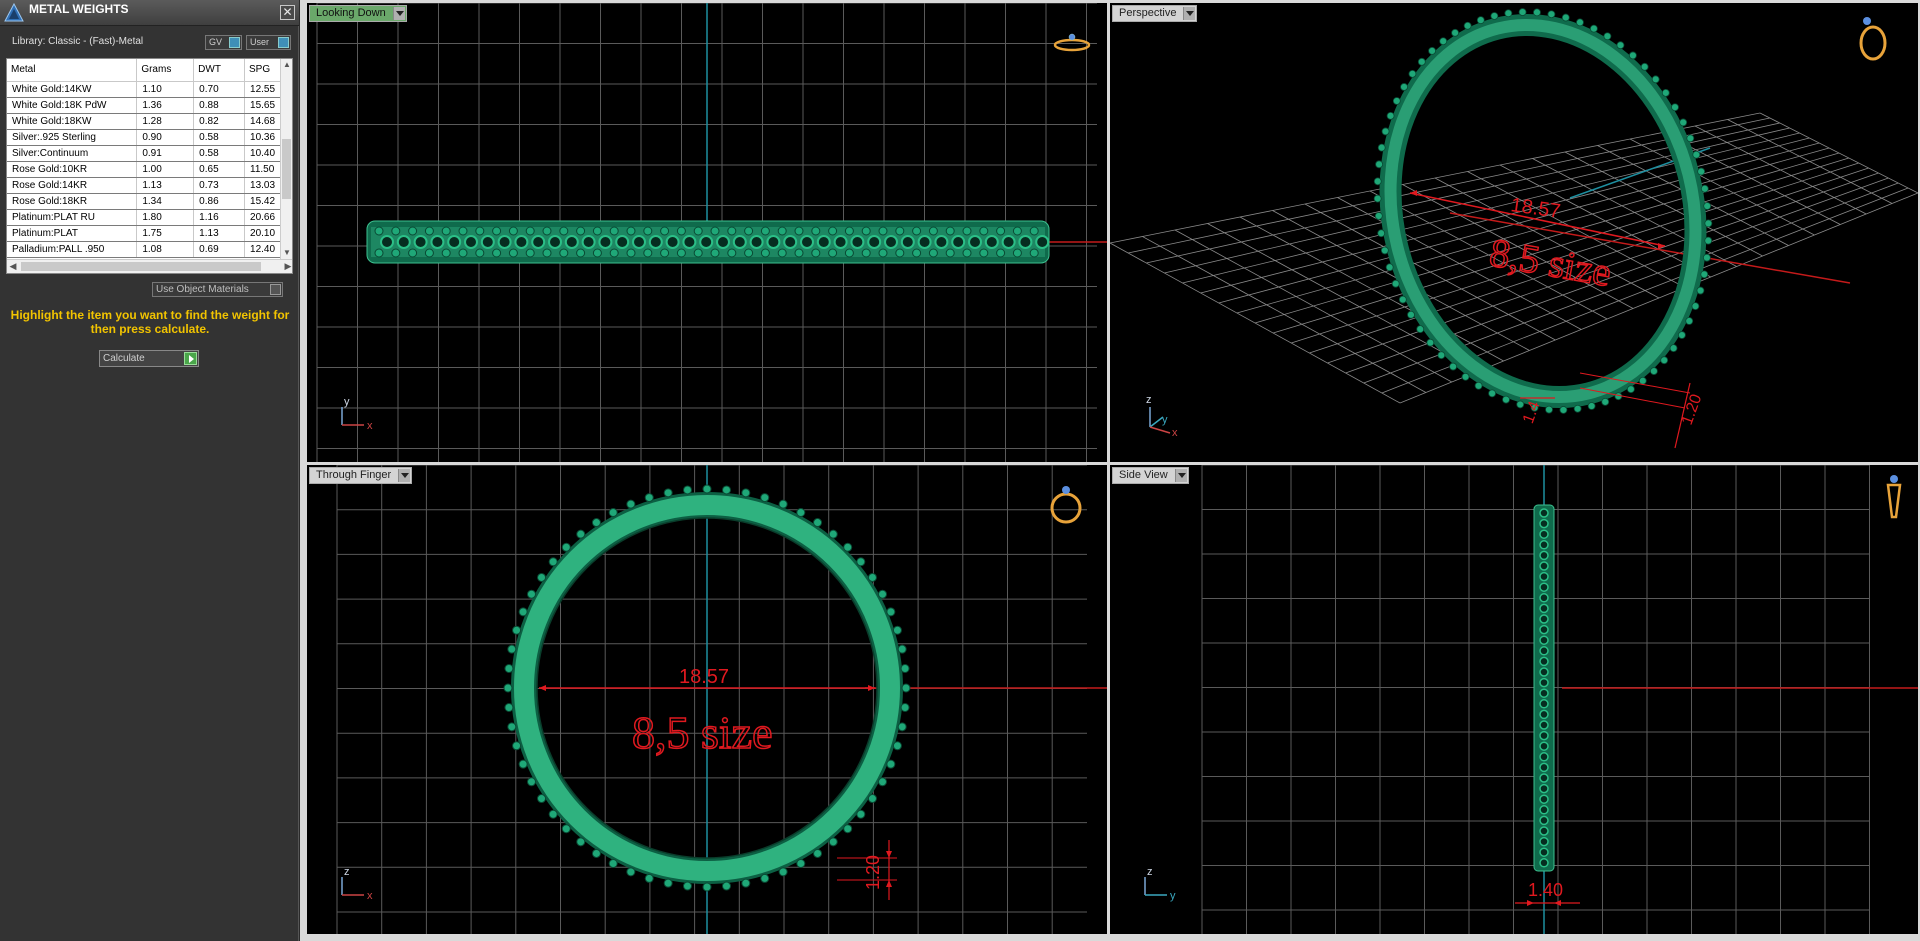 The image size is (1920, 941). What do you see at coordinates (219, 153) in the screenshot?
I see `cell-dwt: 0.58` at bounding box center [219, 153].